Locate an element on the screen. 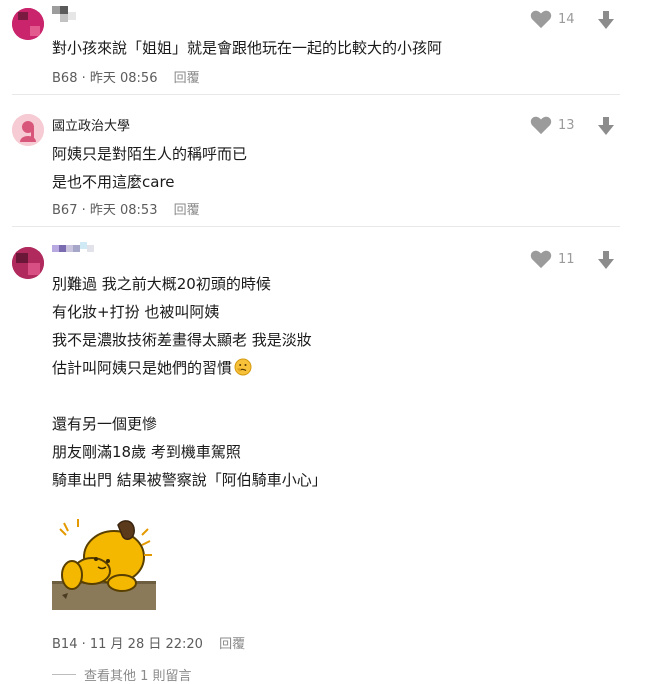 The image size is (665, 684). comment-text-line: 有化妝+打扮 也被叫阿姨 is located at coordinates (136, 312).